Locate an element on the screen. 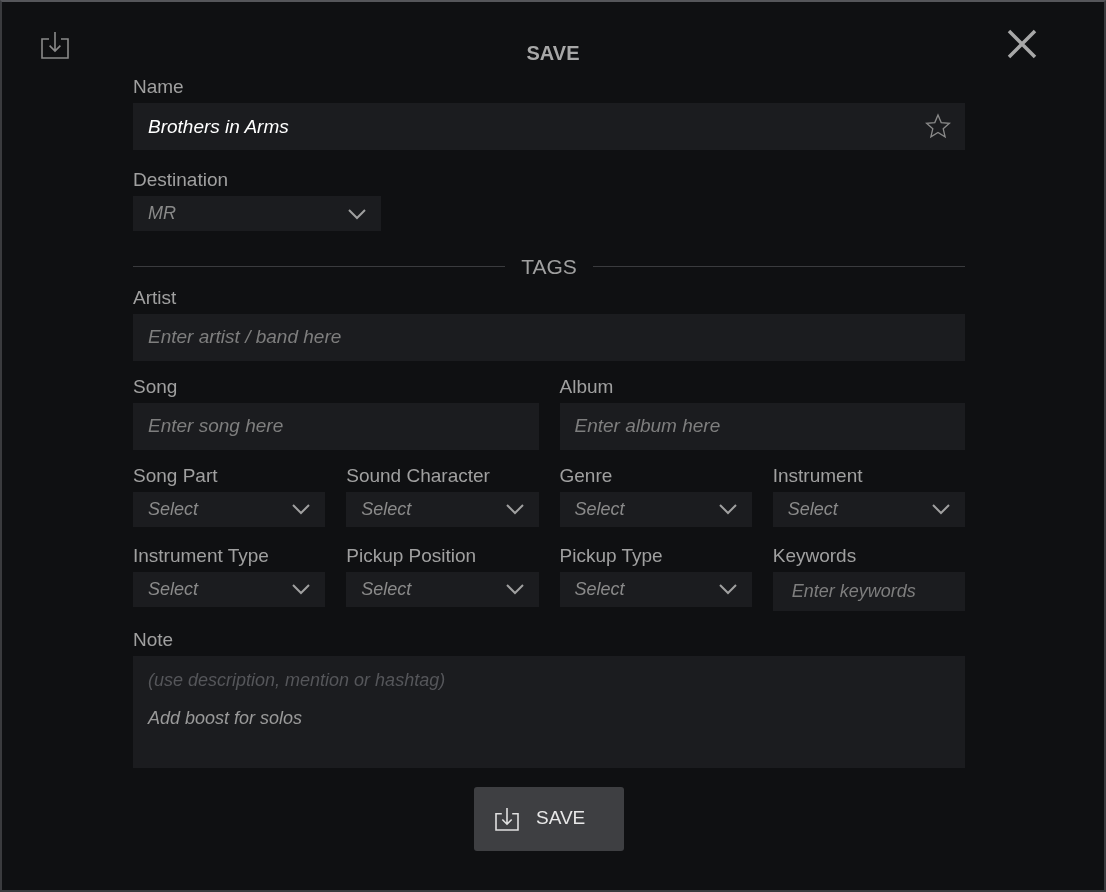  field-label: Pickup Type is located at coordinates (611, 555).